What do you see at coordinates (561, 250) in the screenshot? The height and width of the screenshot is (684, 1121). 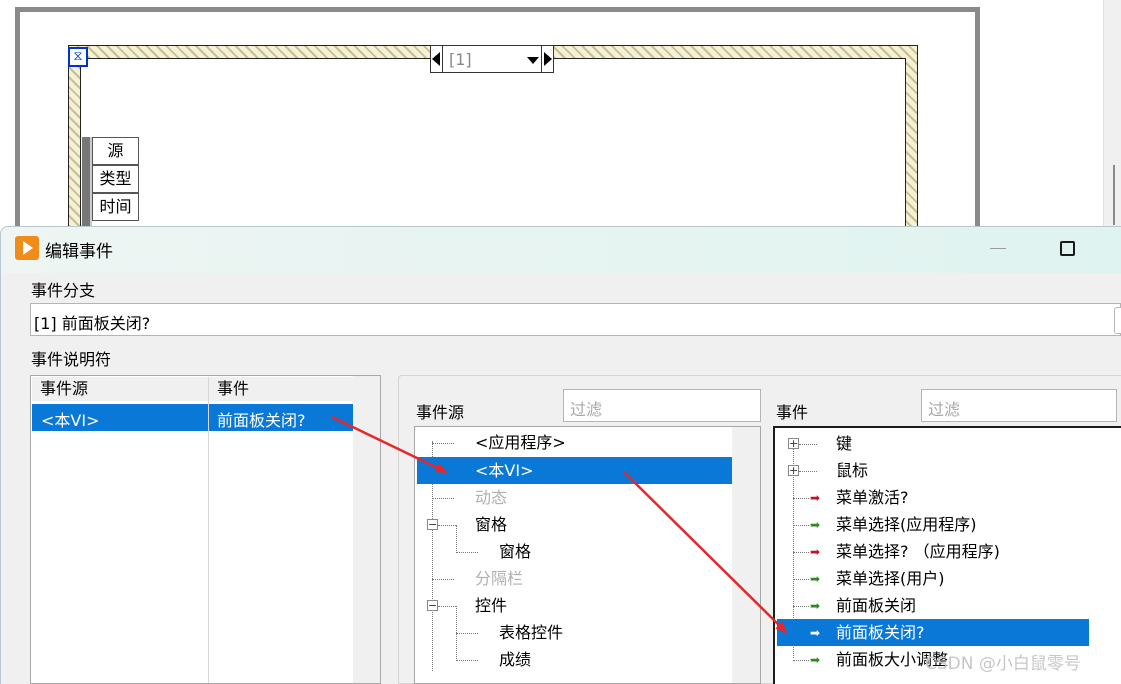 I see `dialog-titlebar` at bounding box center [561, 250].